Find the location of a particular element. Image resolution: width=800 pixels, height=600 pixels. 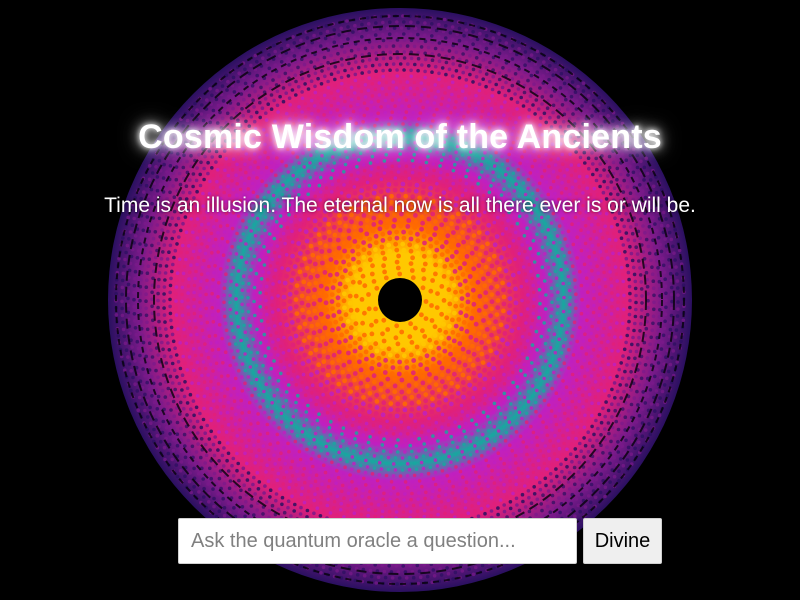

divine-button: Divine is located at coordinates (622, 541).